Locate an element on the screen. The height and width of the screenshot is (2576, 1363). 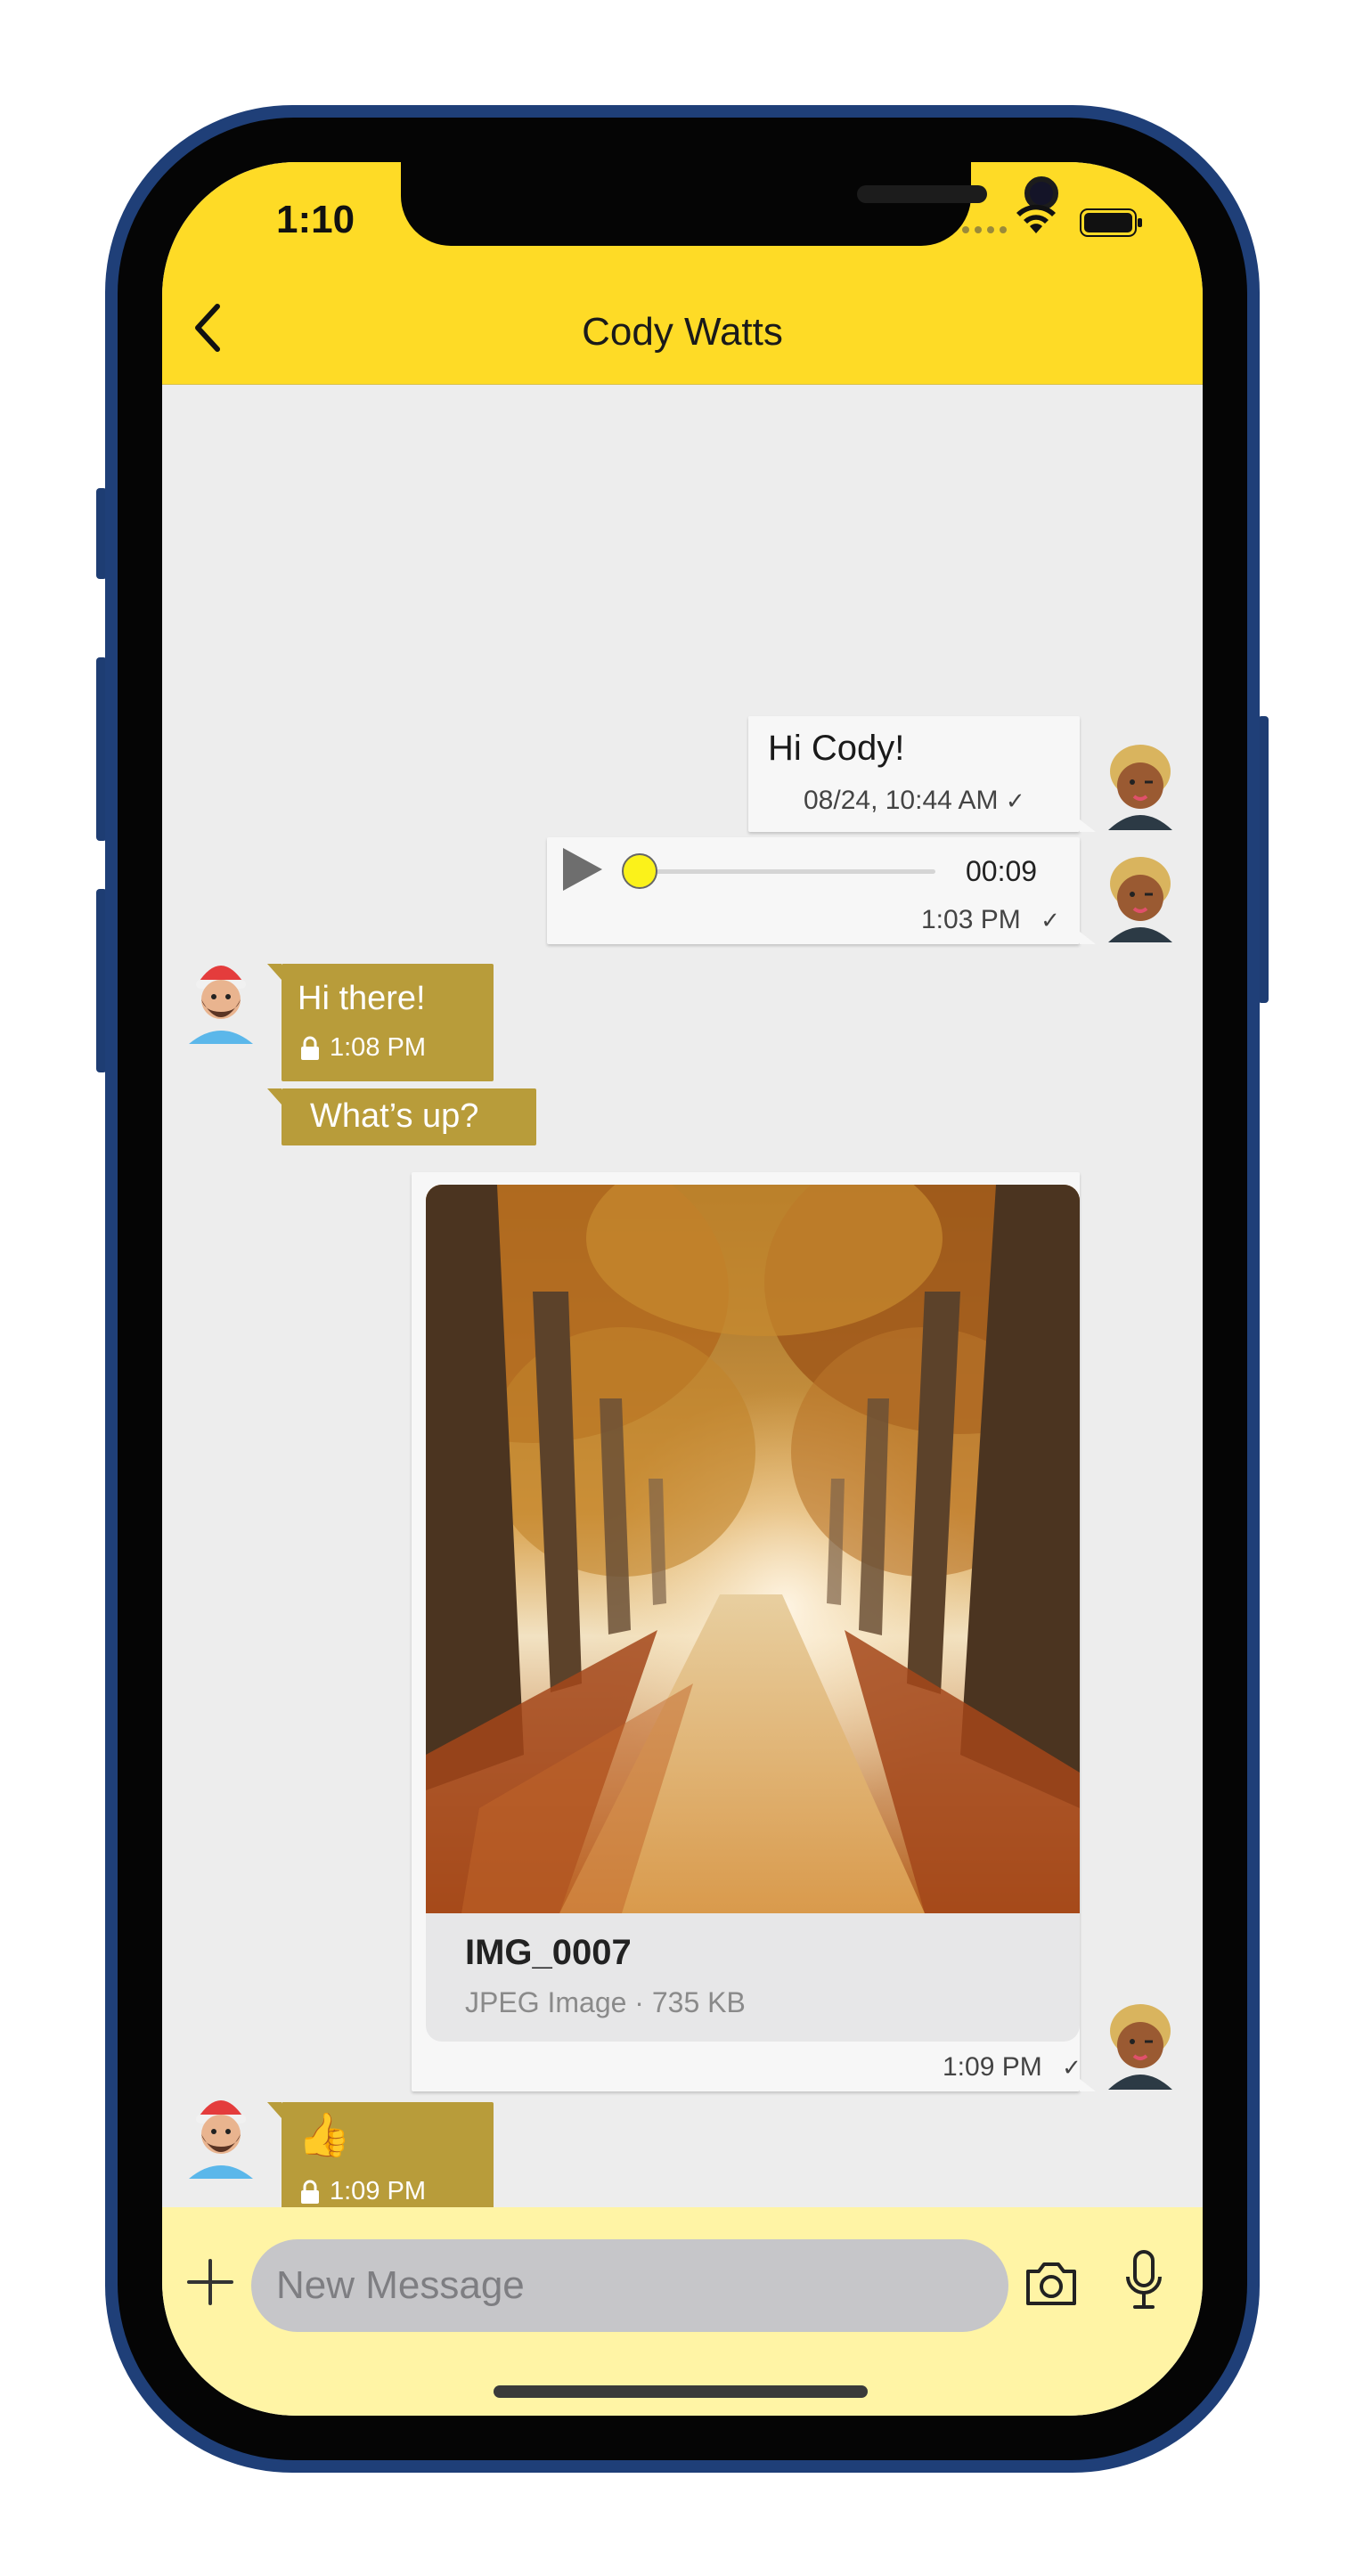
file-name: IMG_0007 is located at coordinates (548, 1953).